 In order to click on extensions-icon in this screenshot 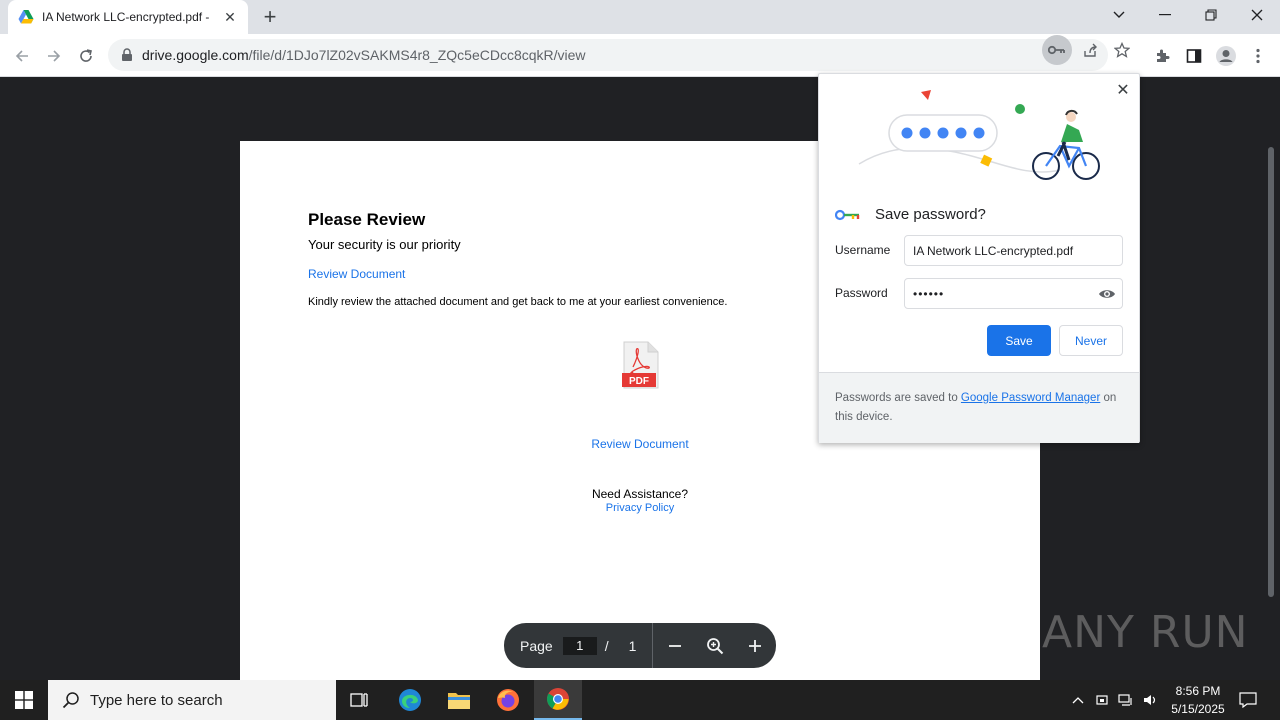, I will do `click(1162, 56)`.